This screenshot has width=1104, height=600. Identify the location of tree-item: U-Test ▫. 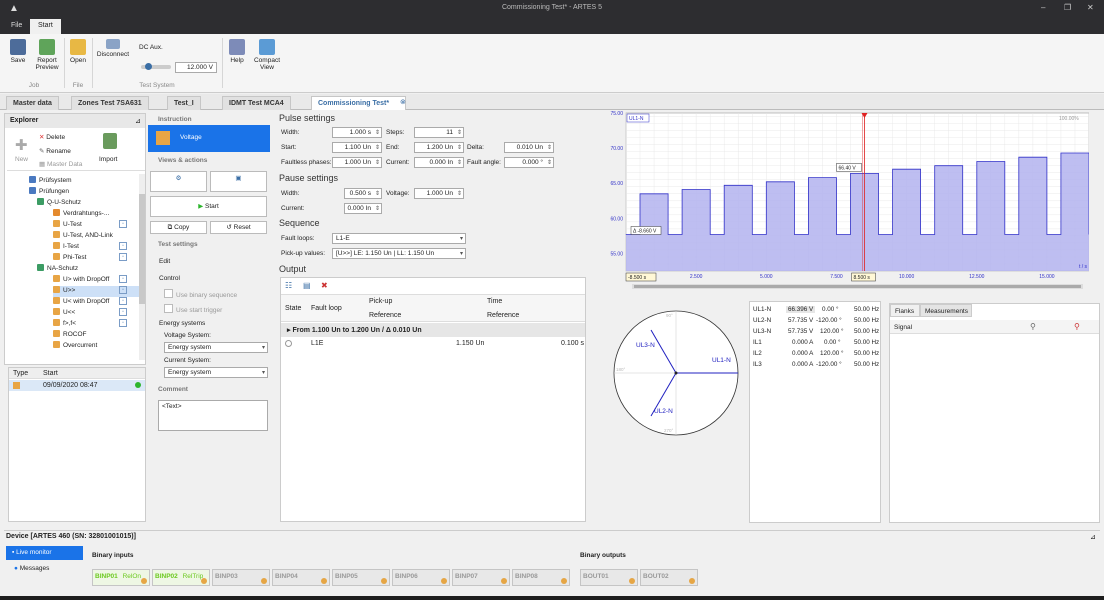
(96, 225).